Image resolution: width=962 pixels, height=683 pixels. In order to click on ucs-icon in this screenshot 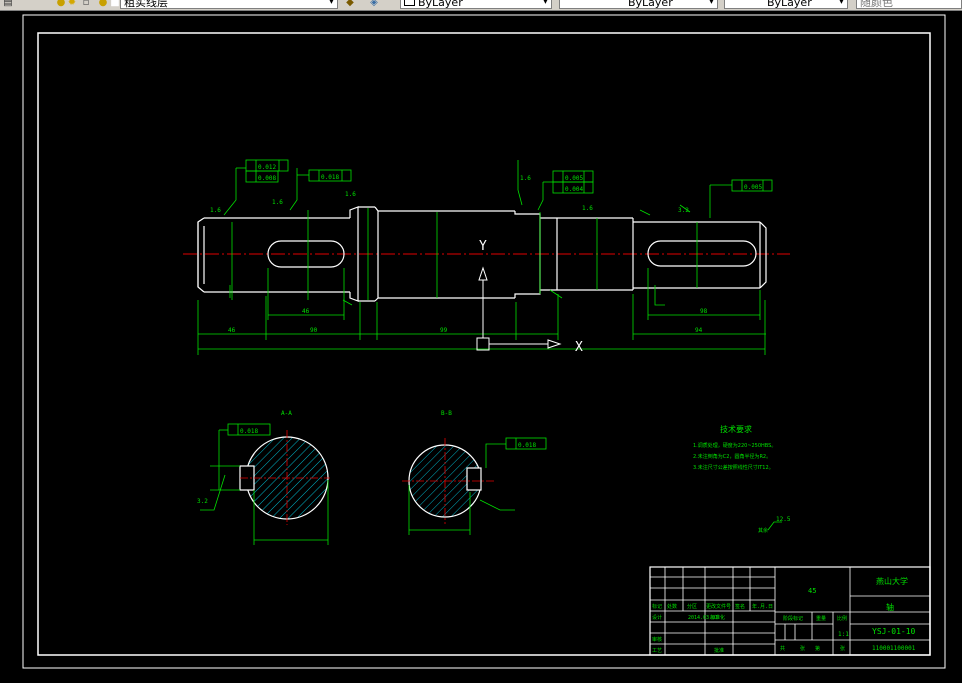, I will do `click(519, 308)`.